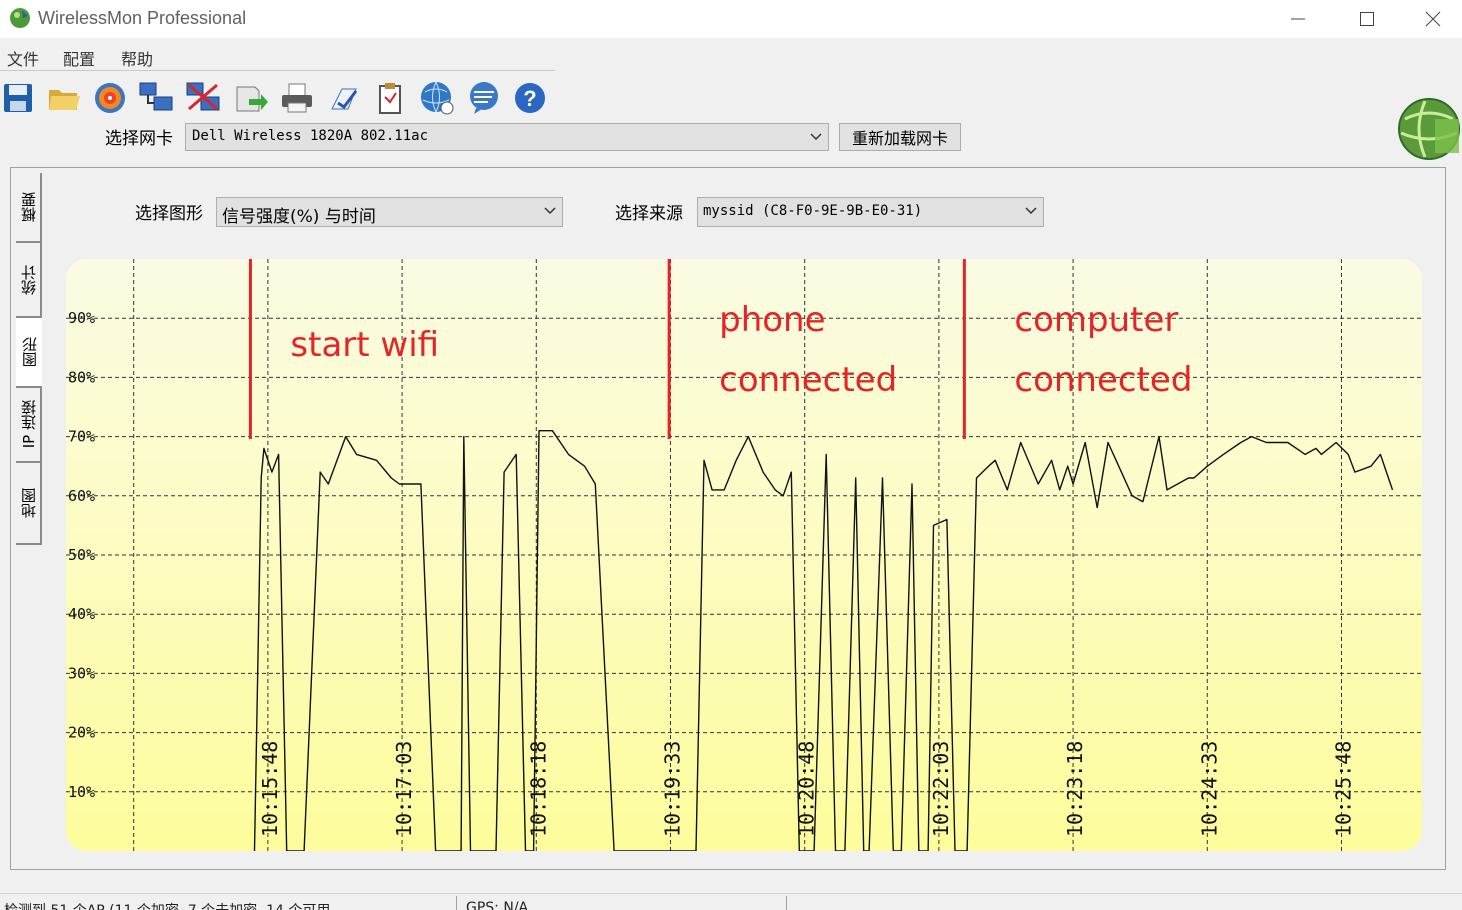  Describe the element at coordinates (813, 211) in the screenshot. I see `source-value: myssid (C8-F0-9E-9B-E0-31)` at that location.